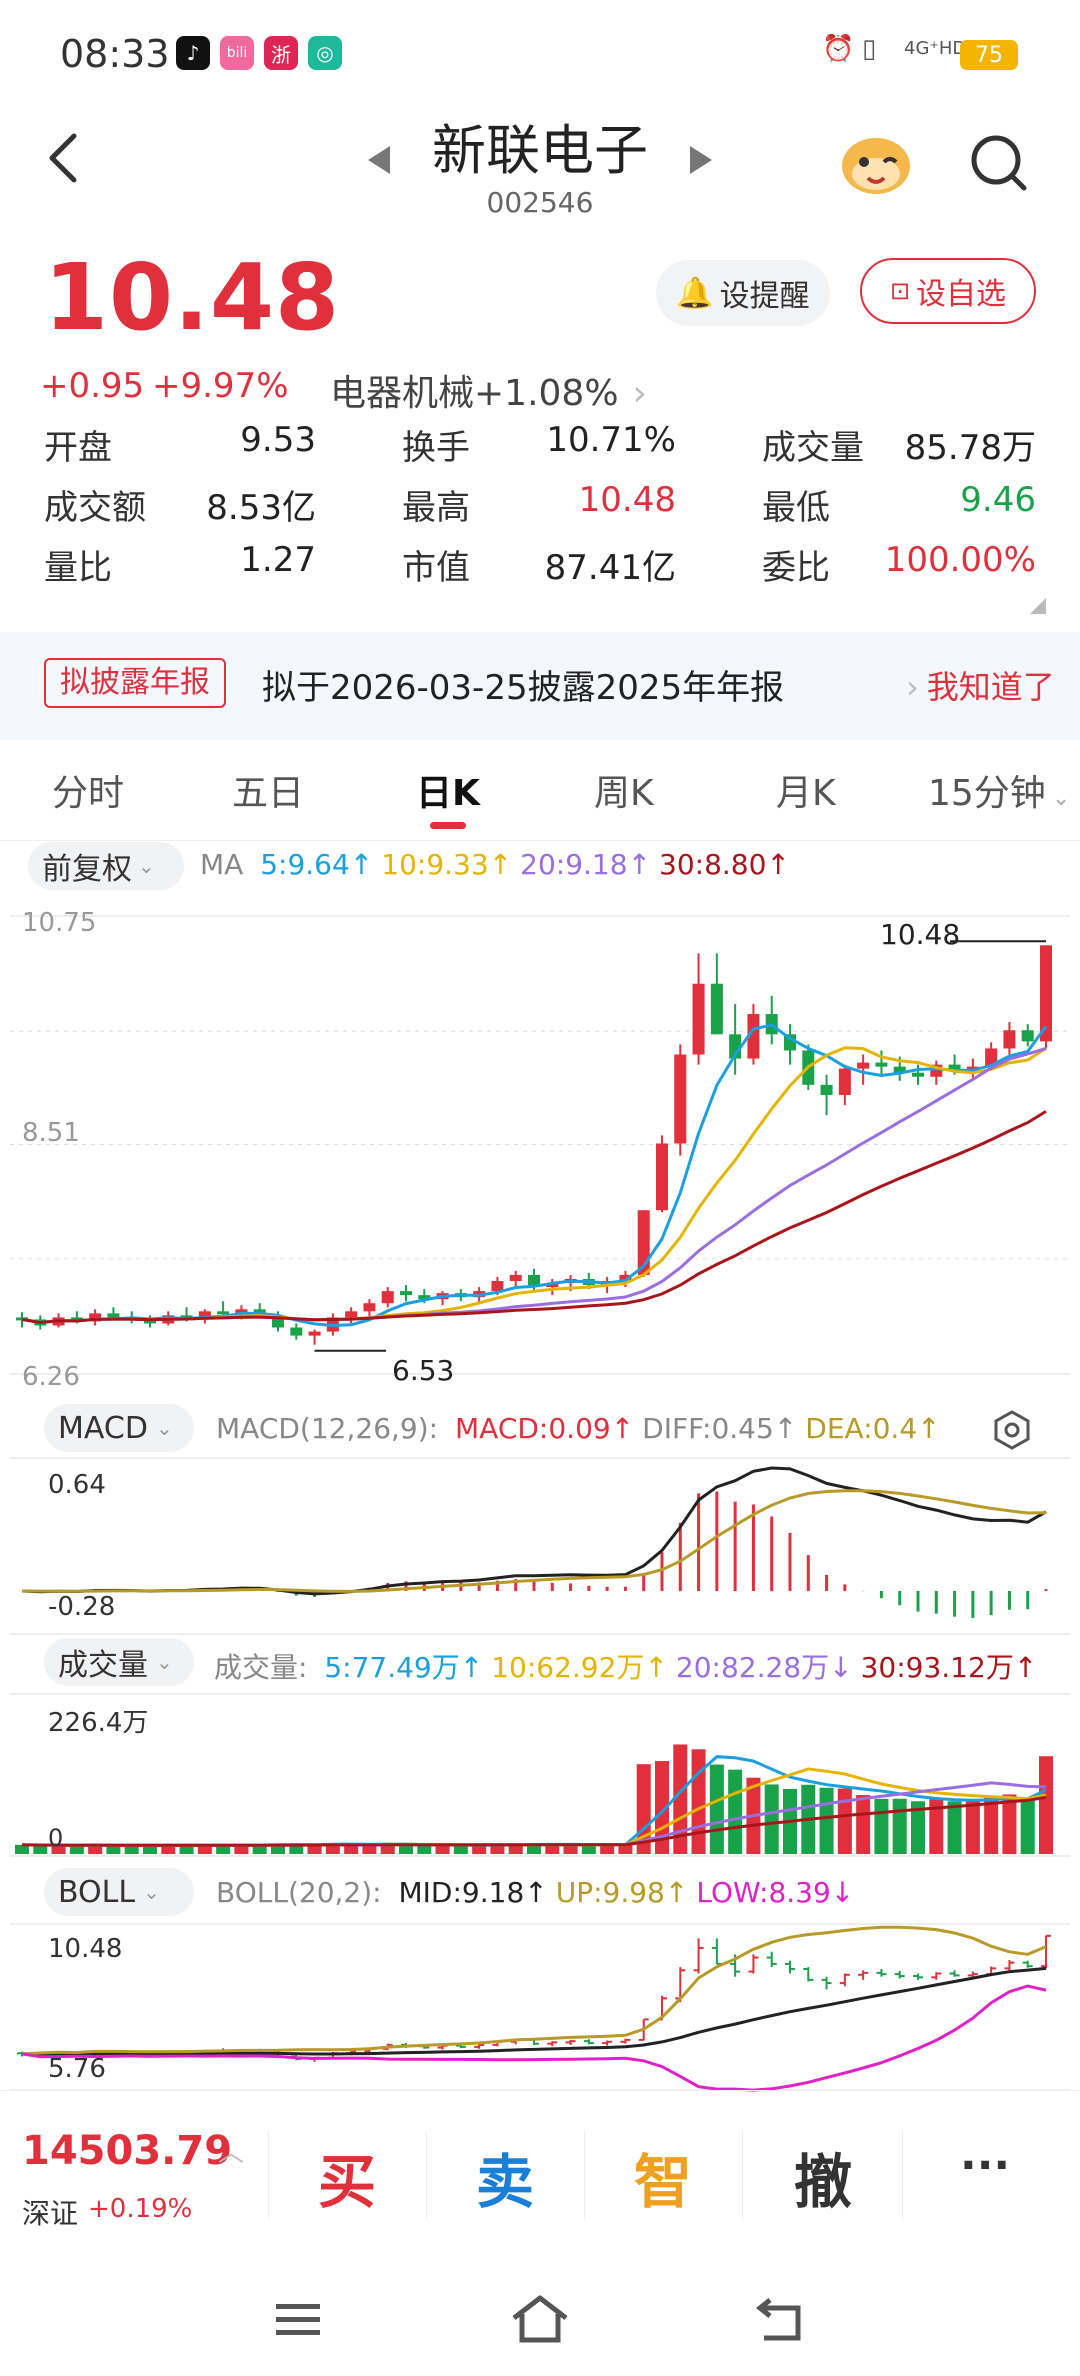 Image resolution: width=1080 pixels, height=2376 pixels. What do you see at coordinates (920, 934) in the screenshot?
I see `k-high-mark: 10.48` at bounding box center [920, 934].